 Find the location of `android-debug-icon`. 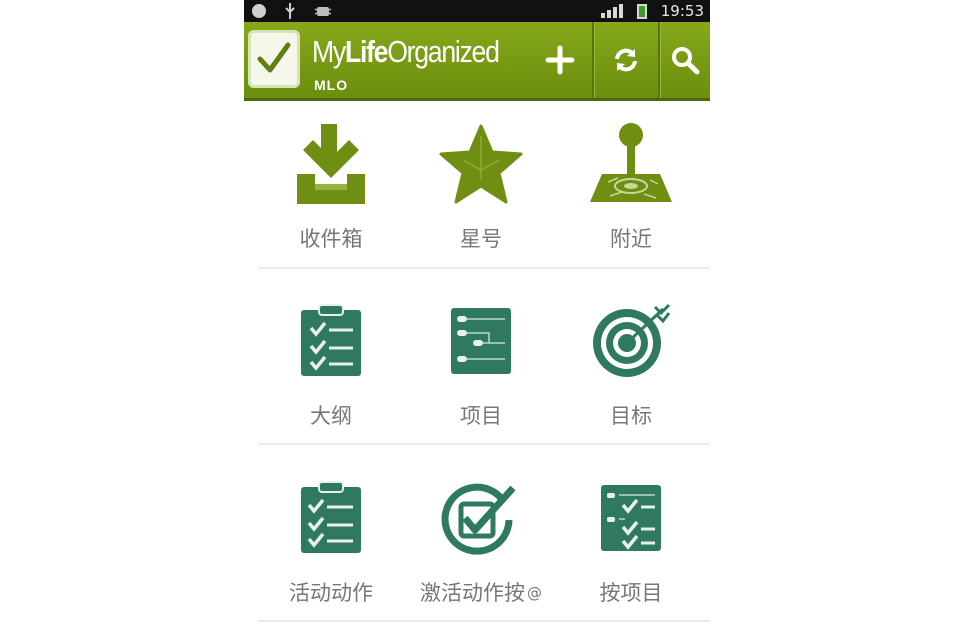

android-debug-icon is located at coordinates (323, 11).